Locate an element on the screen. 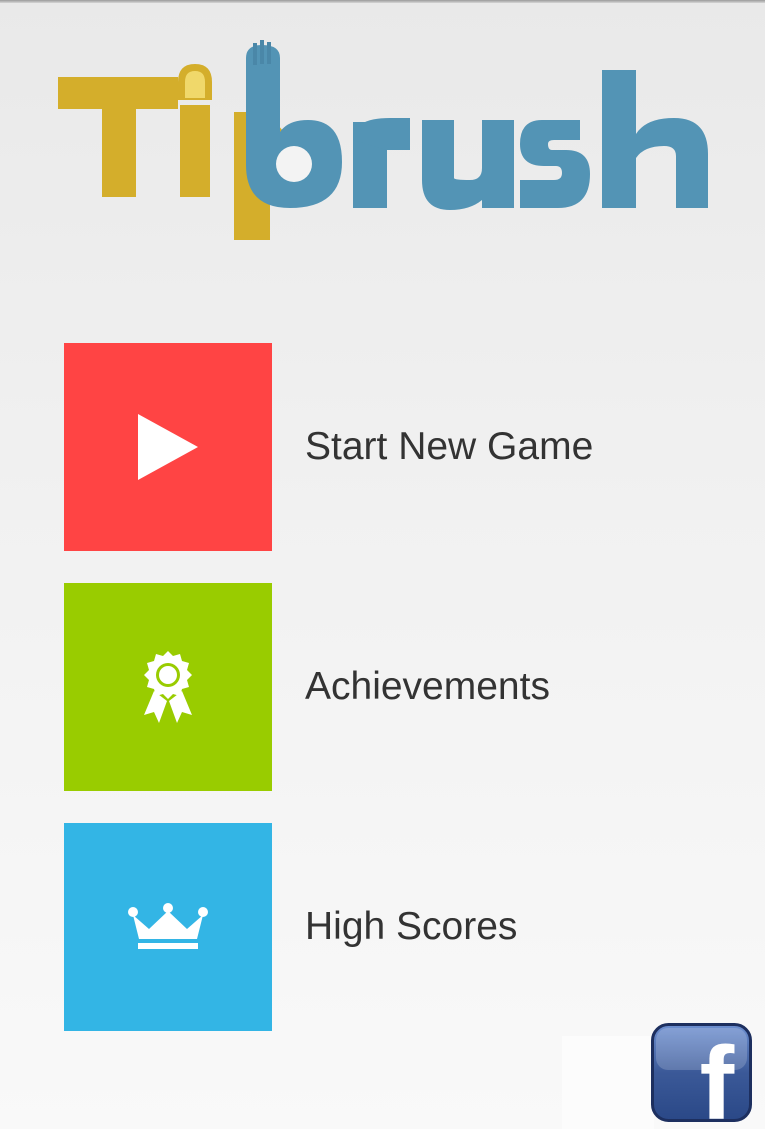  play-icon is located at coordinates (168, 447).